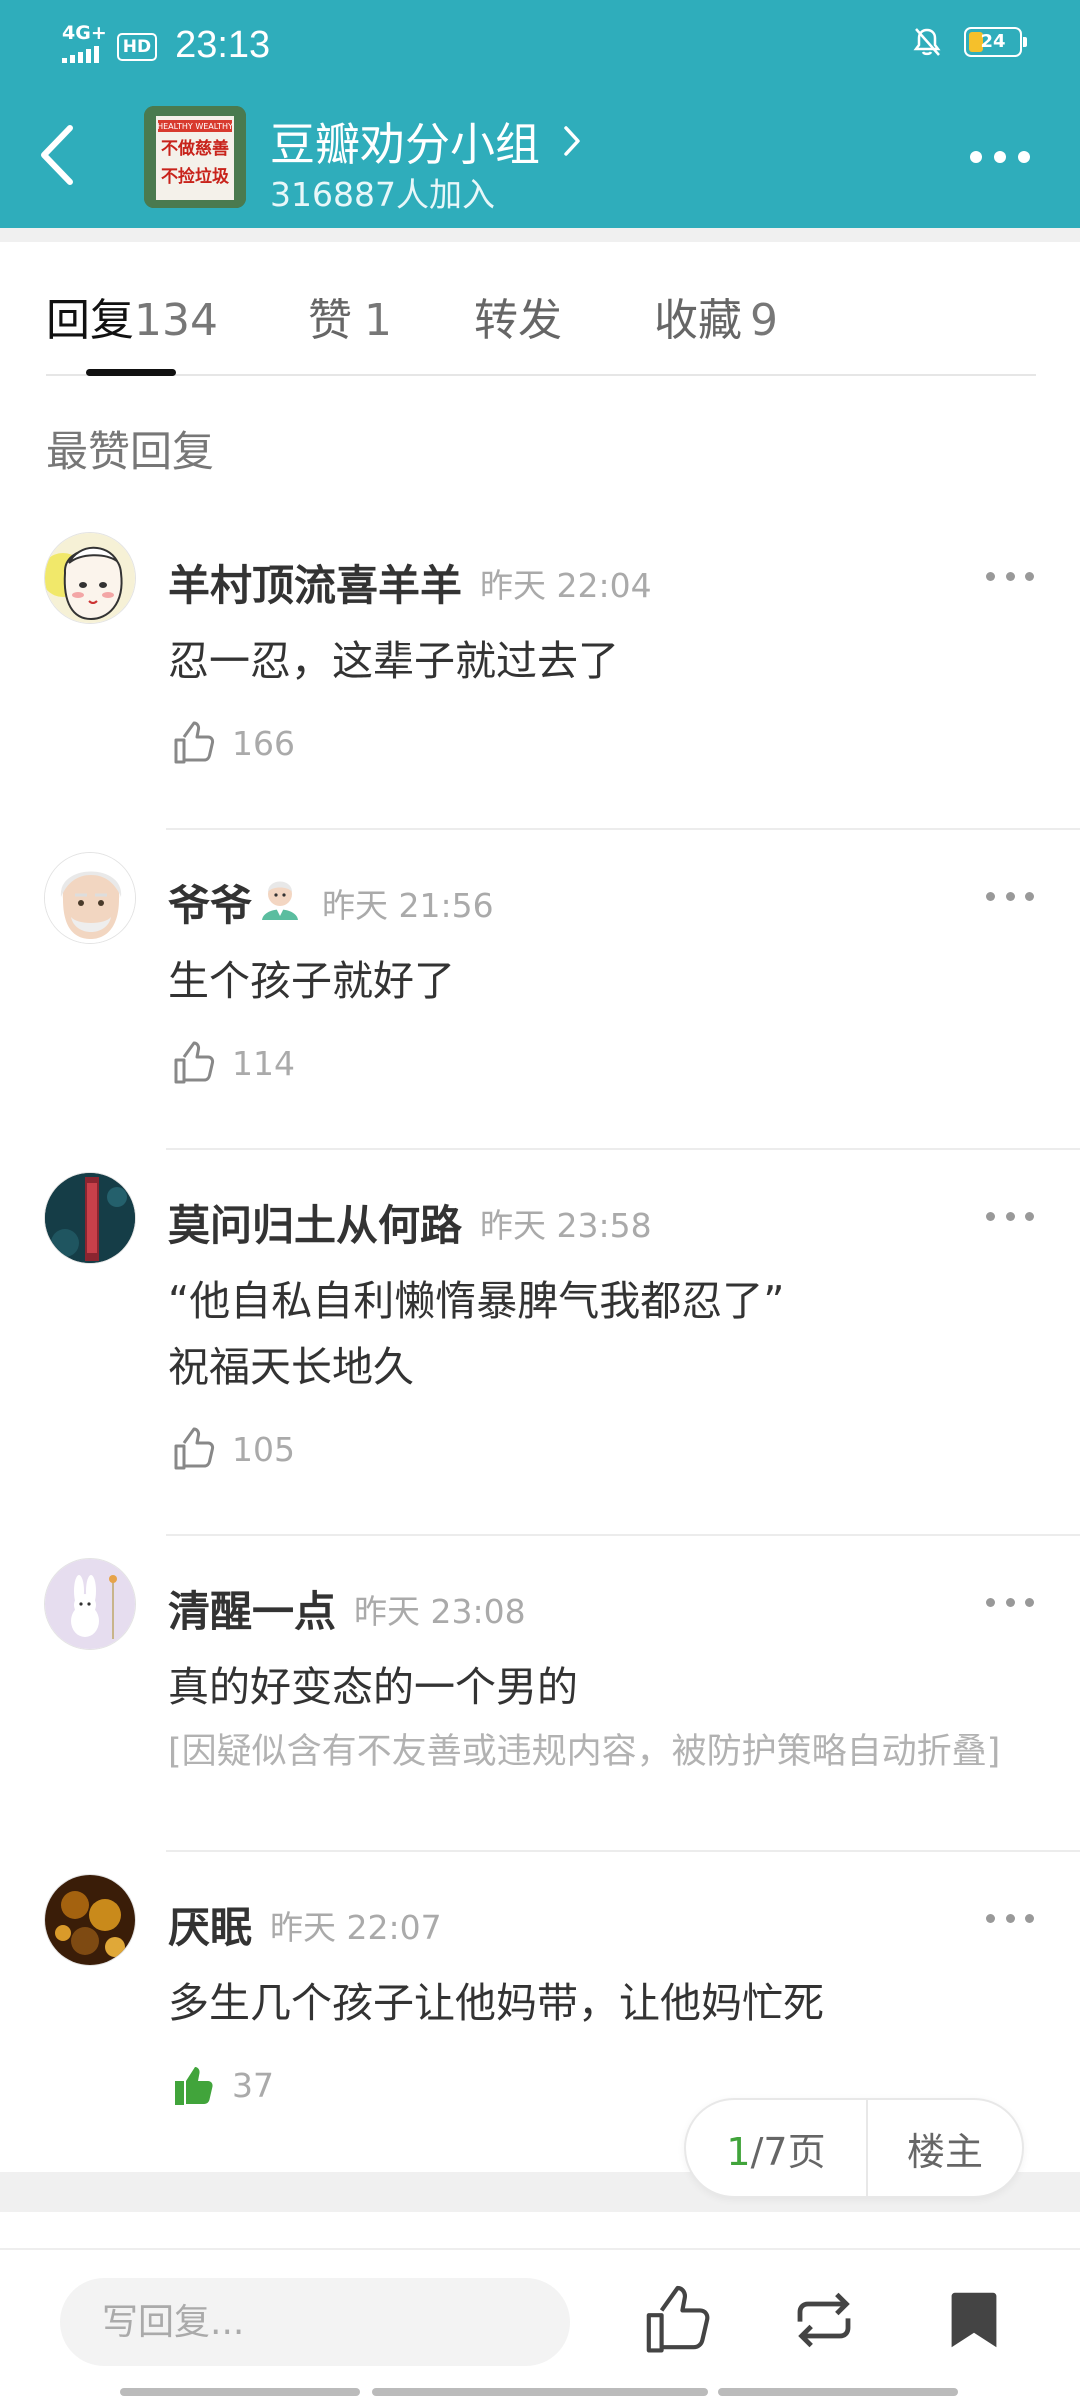  Describe the element at coordinates (315, 2322) in the screenshot. I see `reply-input` at that location.